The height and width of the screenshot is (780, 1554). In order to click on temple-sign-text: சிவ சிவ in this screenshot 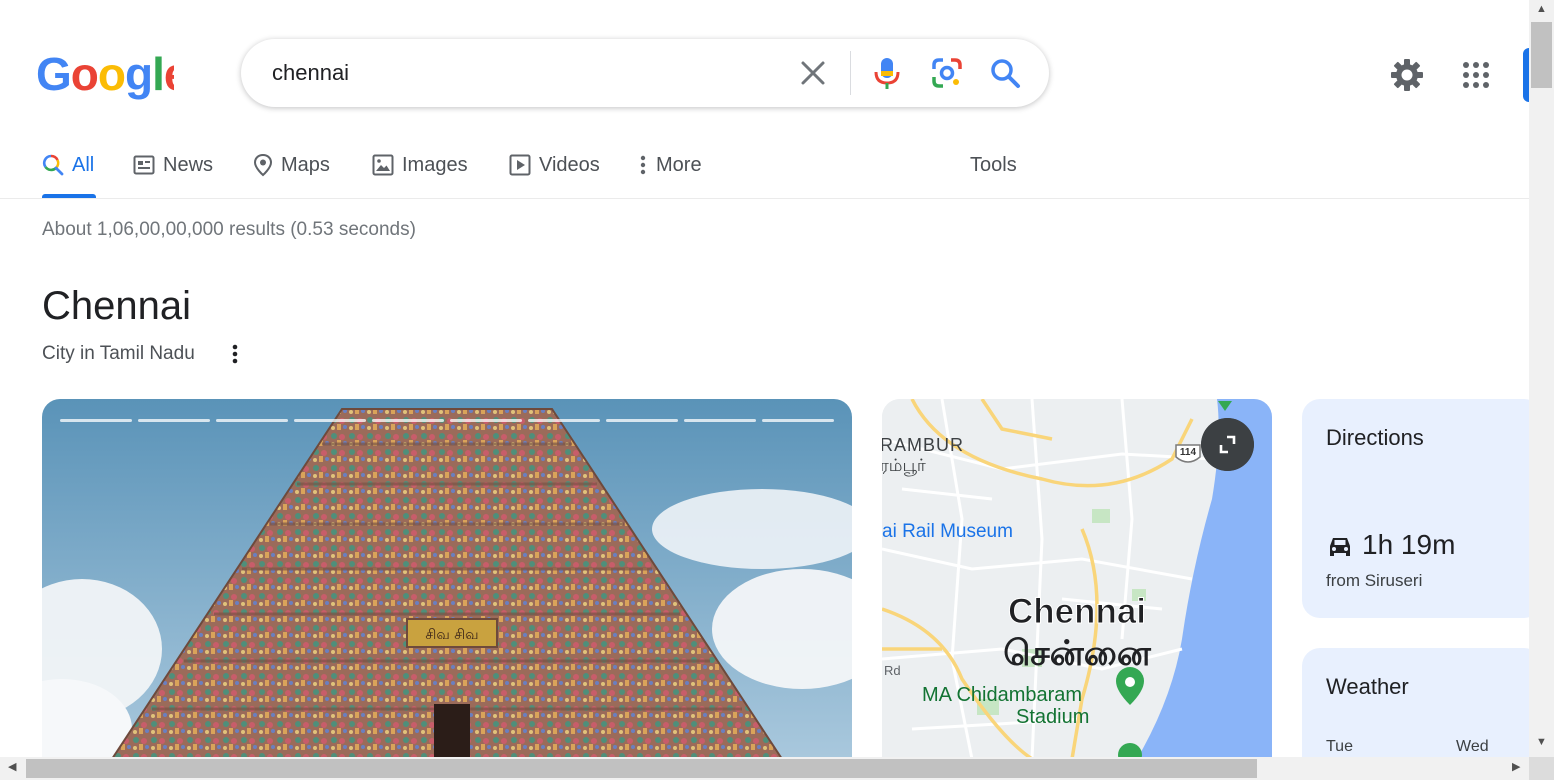, I will do `click(451, 635)`.